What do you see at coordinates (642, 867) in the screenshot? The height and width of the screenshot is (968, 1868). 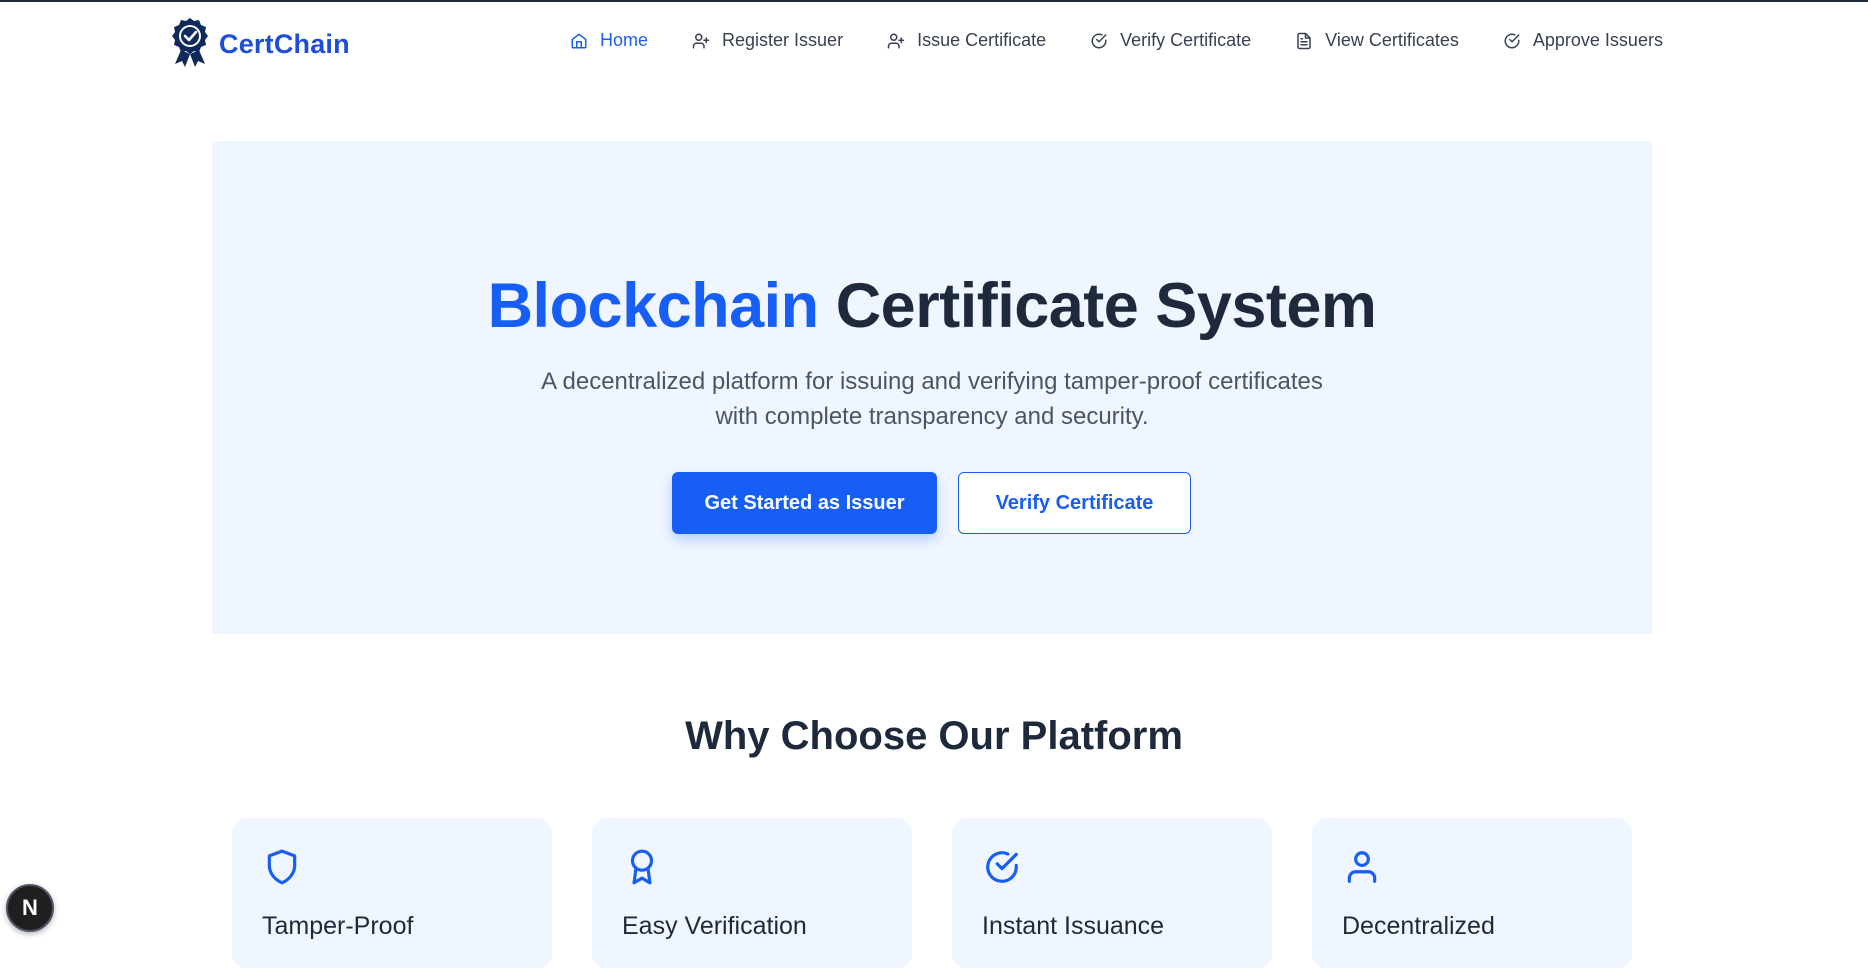 I see `award-icon` at bounding box center [642, 867].